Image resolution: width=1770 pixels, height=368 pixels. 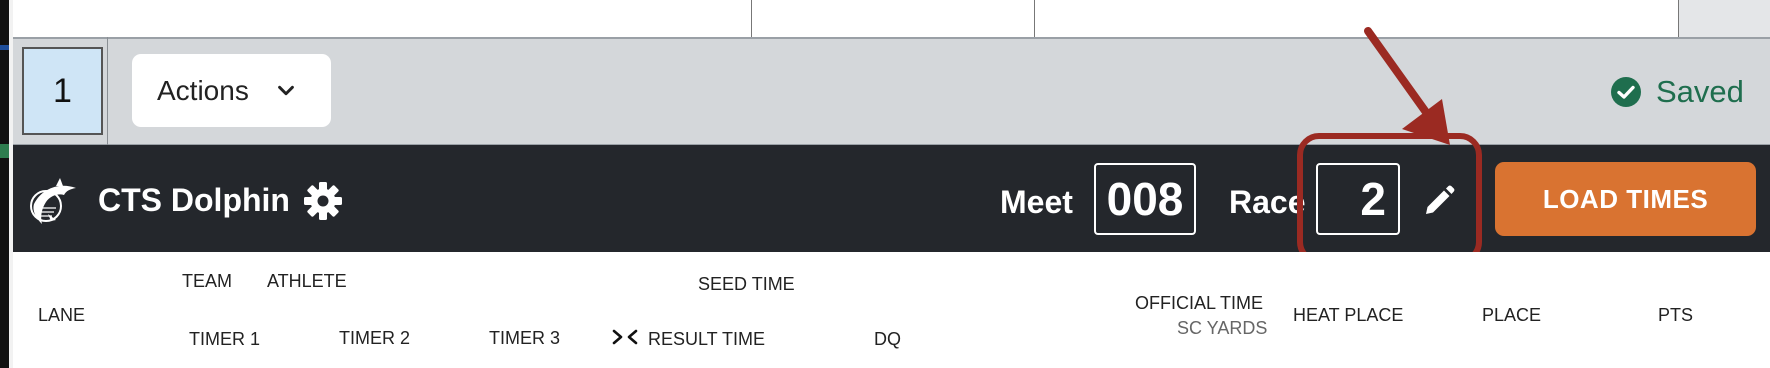 What do you see at coordinates (4, 184) in the screenshot?
I see `window-left-edge` at bounding box center [4, 184].